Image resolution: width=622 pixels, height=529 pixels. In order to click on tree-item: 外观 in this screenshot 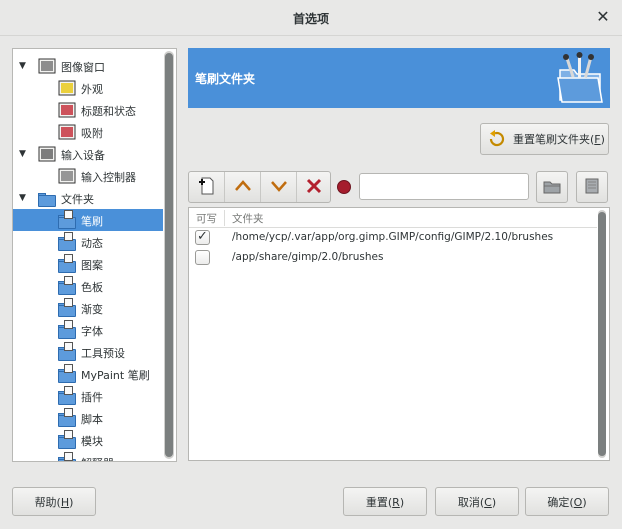, I will do `click(88, 88)`.